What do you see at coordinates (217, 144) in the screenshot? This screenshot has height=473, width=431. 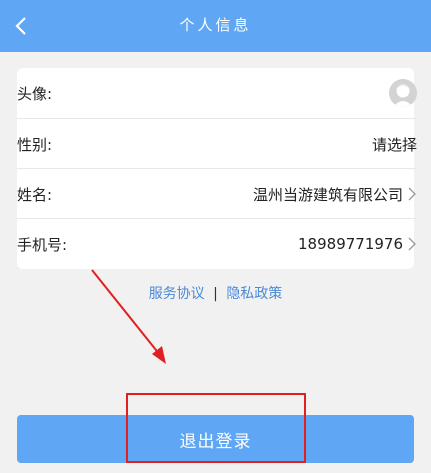 I see `gender-row: 性别: 请选择` at bounding box center [217, 144].